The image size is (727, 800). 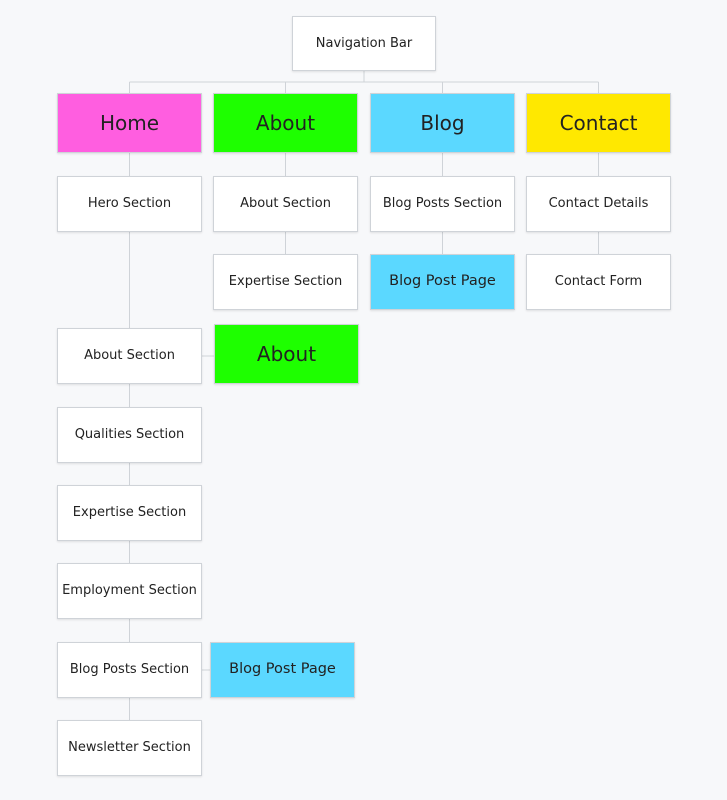 I want to click on blog-post-page-link-label: Blog Post Page, so click(x=282, y=669).